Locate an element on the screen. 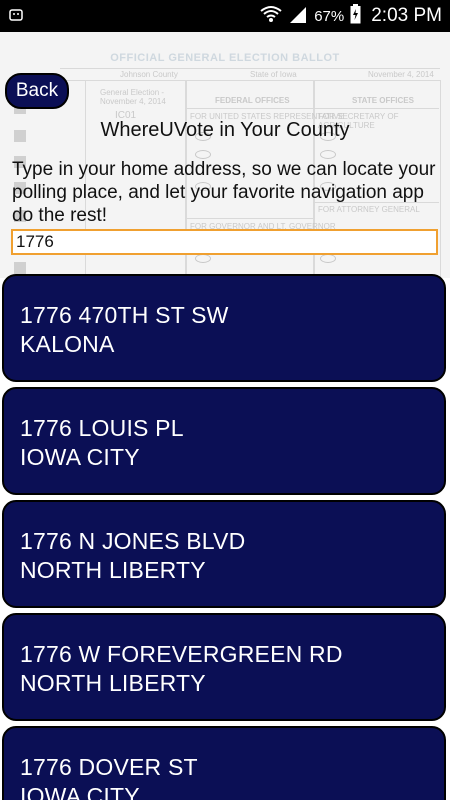  signal-icon is located at coordinates (298, 16).